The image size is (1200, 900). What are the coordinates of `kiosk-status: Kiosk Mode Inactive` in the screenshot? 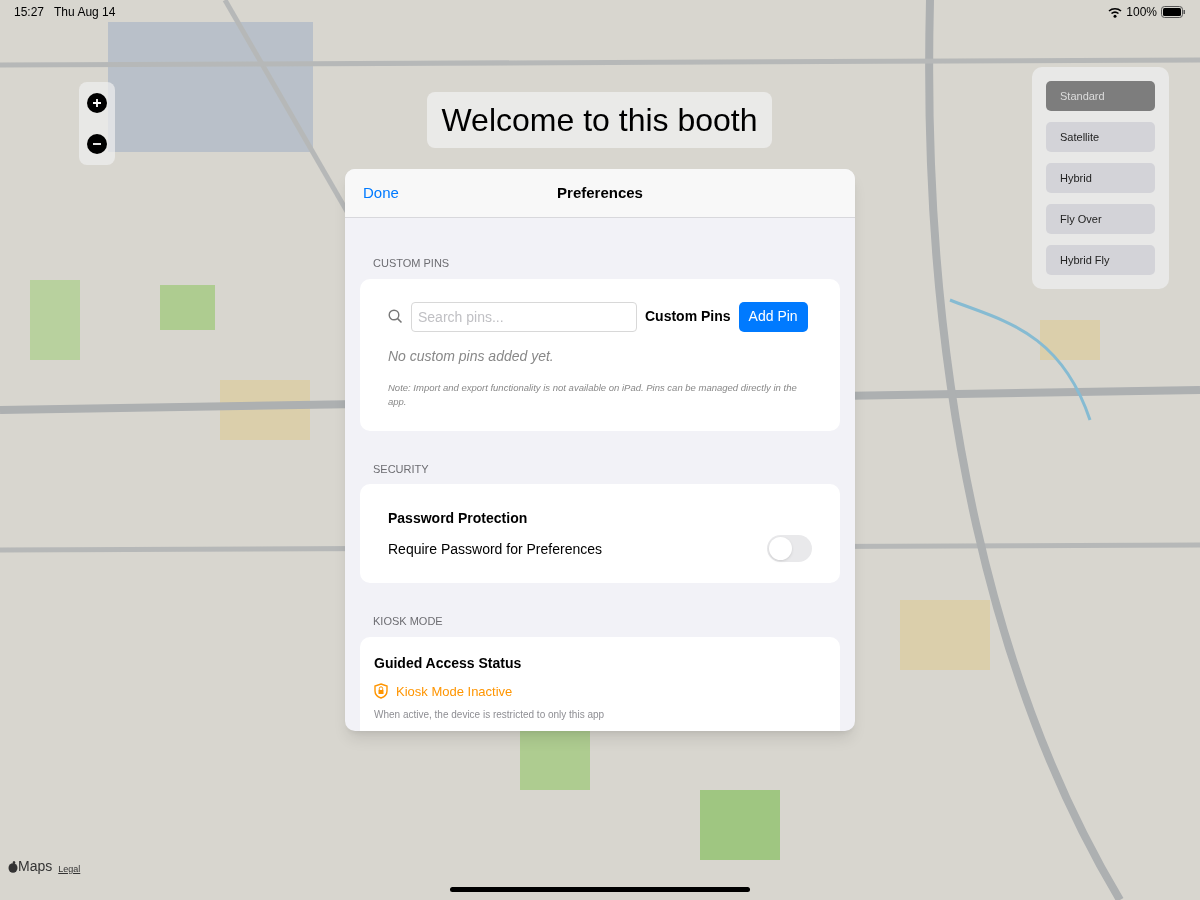 It's located at (454, 691).